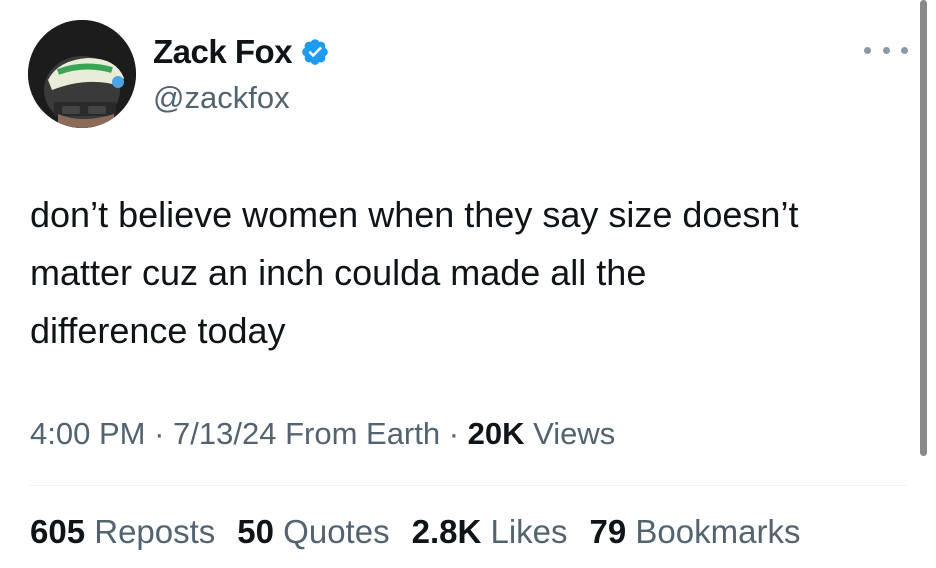 The image size is (936, 568). I want to click on tweet-time: 4:00 PM, so click(87, 433).